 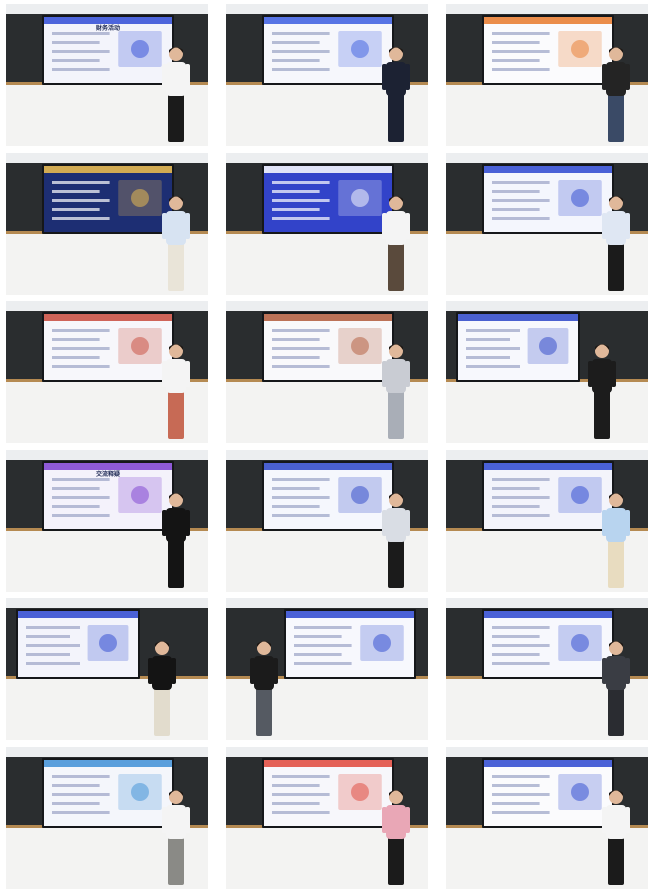 I want to click on classroom-photo: 财务活动, so click(x=107, y=75).